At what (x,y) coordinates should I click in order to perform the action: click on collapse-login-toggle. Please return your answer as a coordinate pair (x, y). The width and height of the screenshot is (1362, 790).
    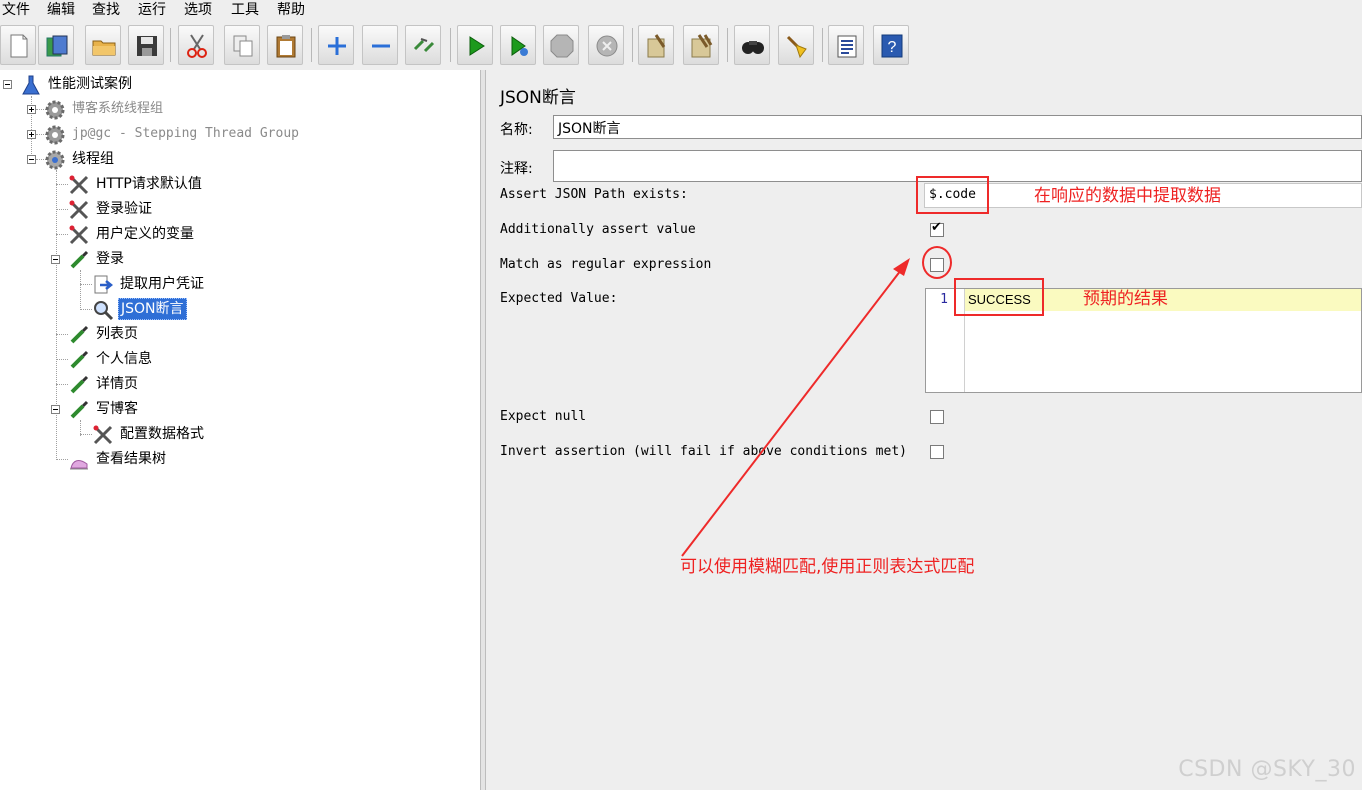
    Looking at the image, I should click on (55, 259).